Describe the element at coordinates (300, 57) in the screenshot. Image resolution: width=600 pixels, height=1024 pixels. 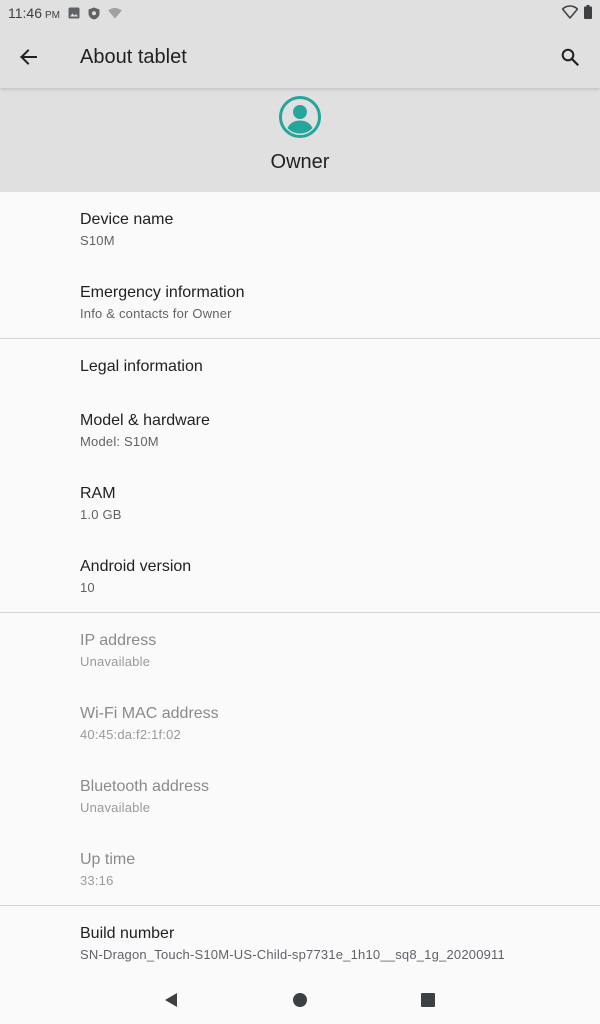
I see `app-bar: About tablet` at that location.